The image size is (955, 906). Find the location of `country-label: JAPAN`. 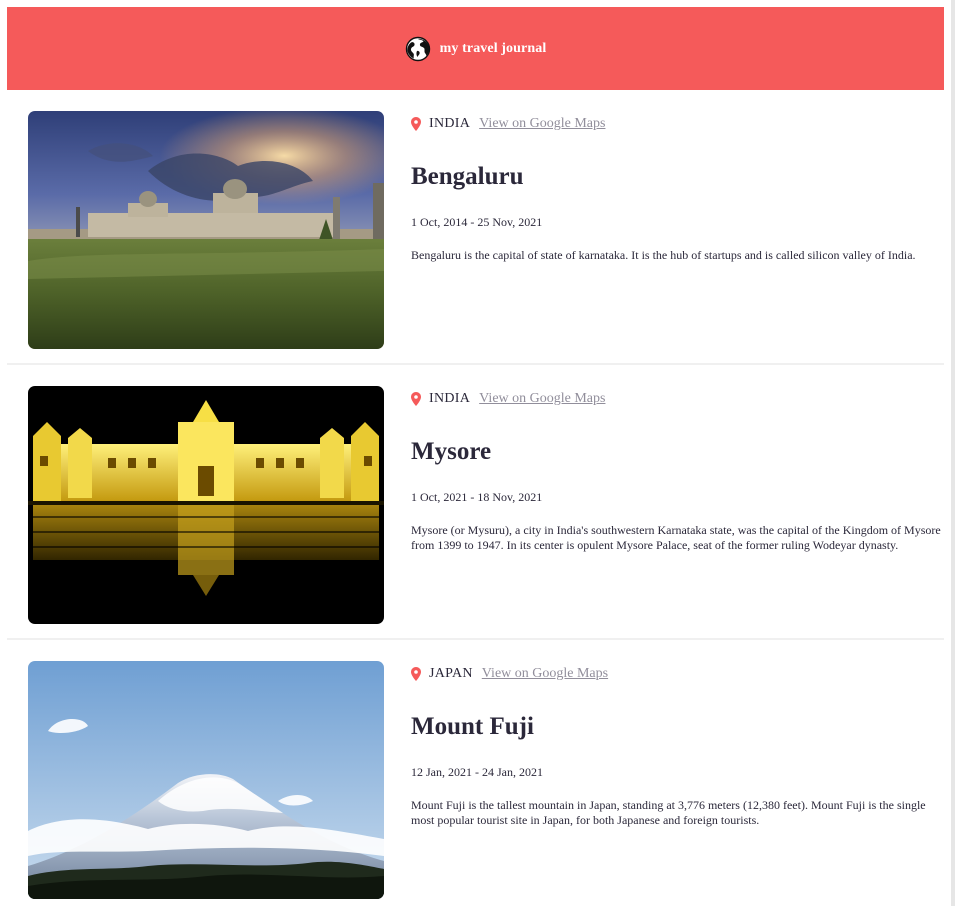

country-label: JAPAN is located at coordinates (451, 673).